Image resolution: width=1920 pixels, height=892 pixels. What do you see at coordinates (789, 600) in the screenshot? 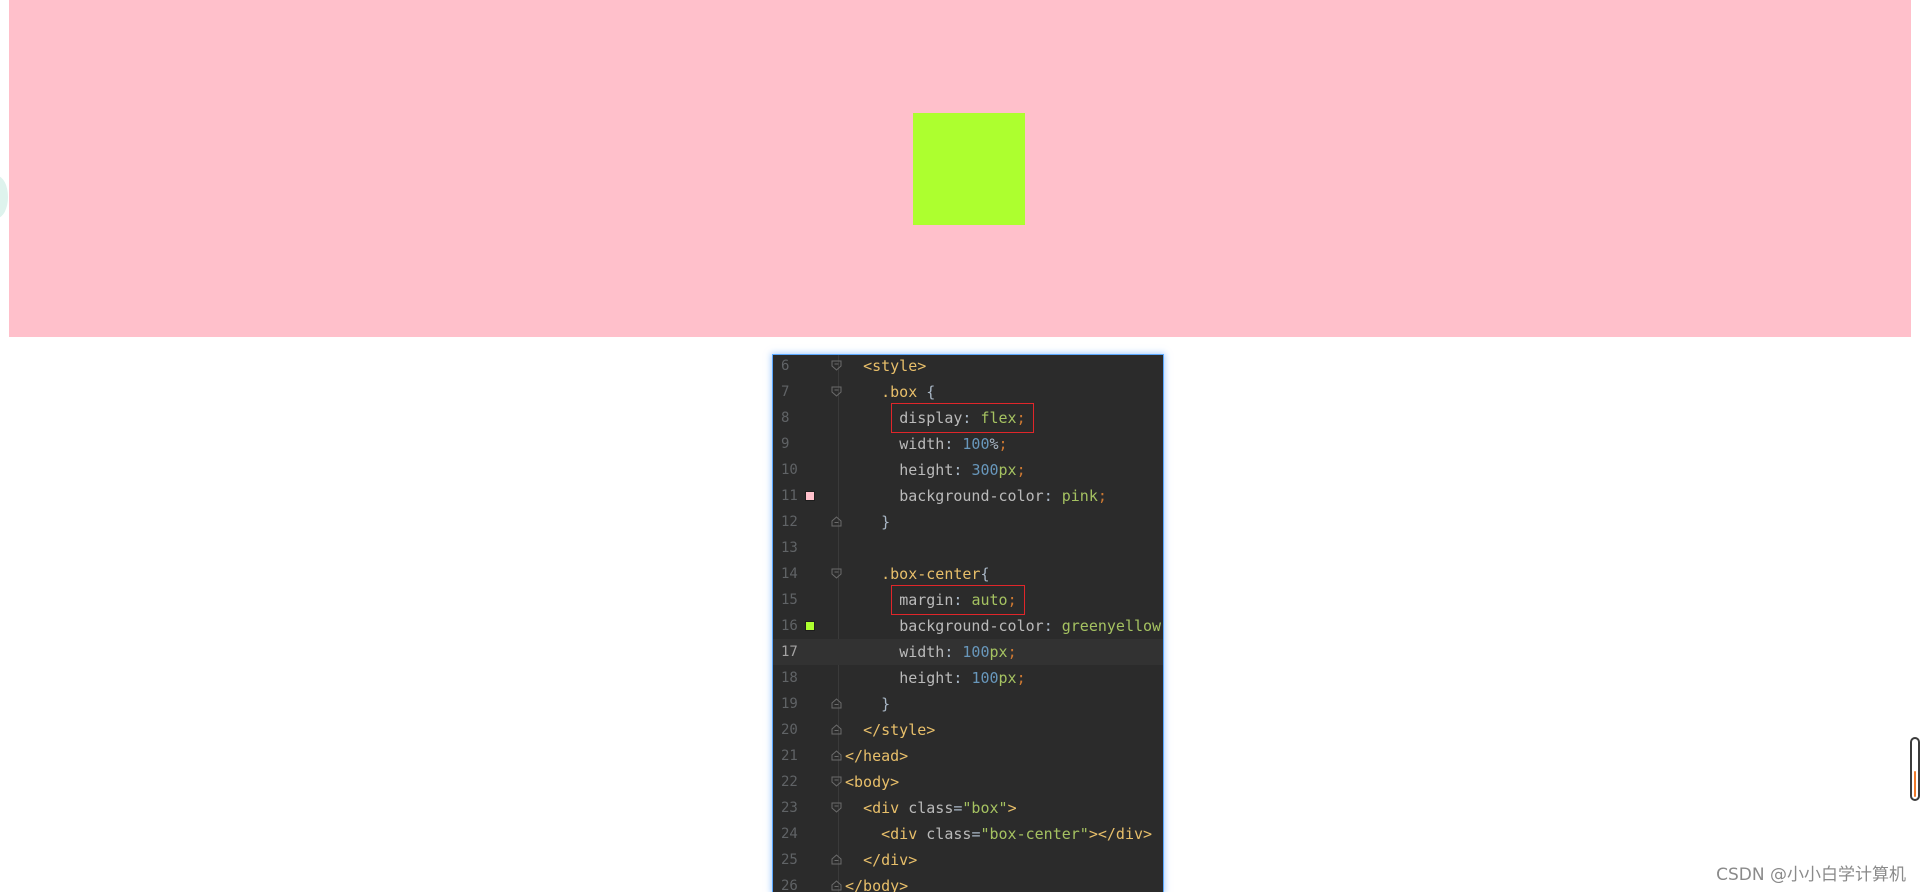
I see `line-number: 15` at bounding box center [789, 600].